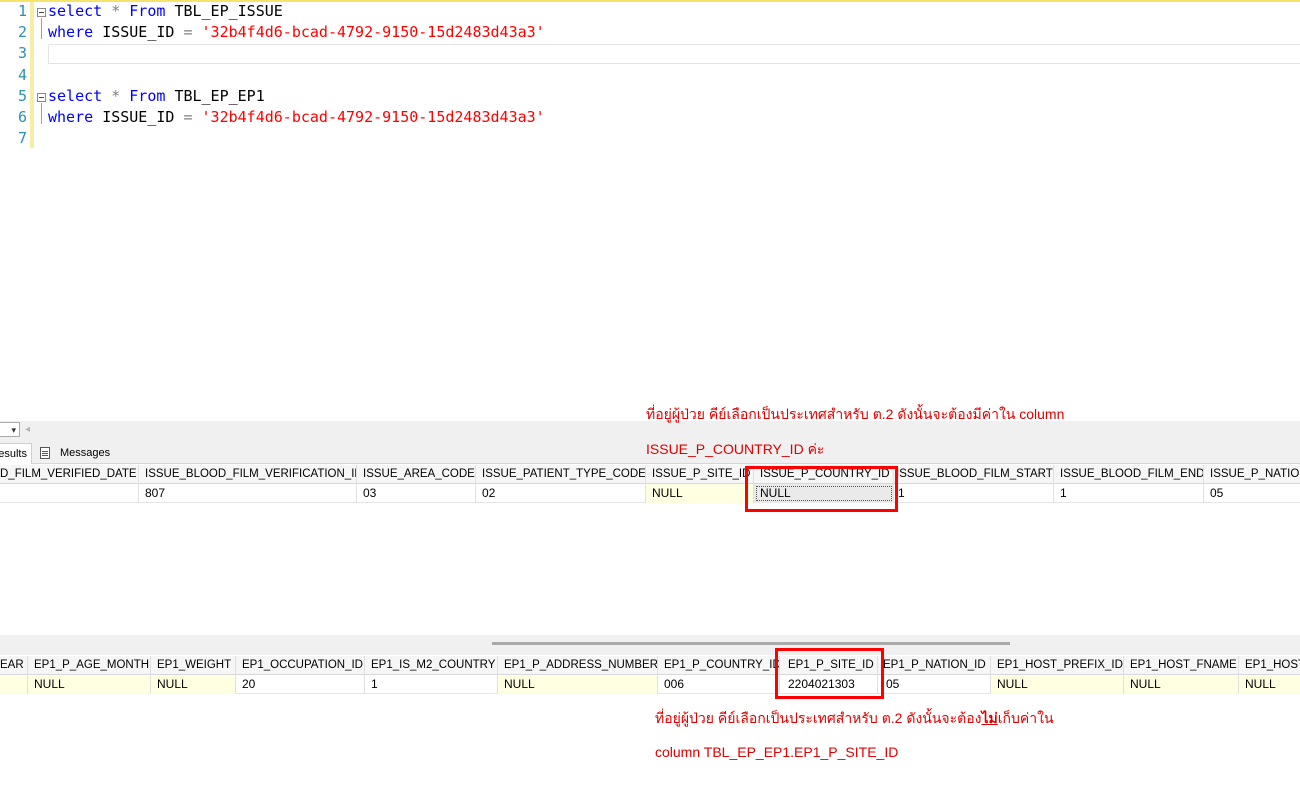 This screenshot has height=807, width=1300. What do you see at coordinates (22, 53) in the screenshot?
I see `line-number: 3` at bounding box center [22, 53].